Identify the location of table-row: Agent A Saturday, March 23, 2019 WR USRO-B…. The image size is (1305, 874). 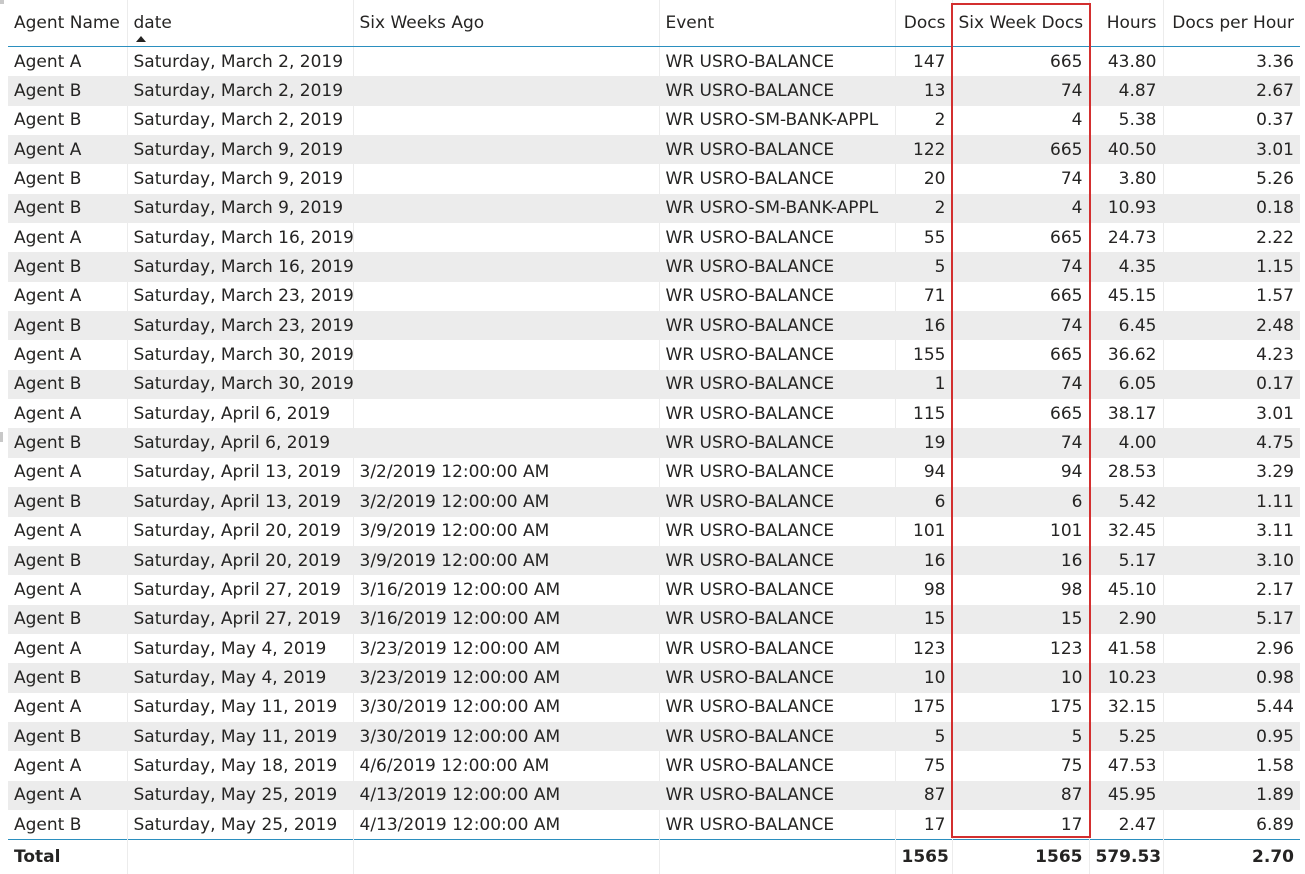
(654, 296).